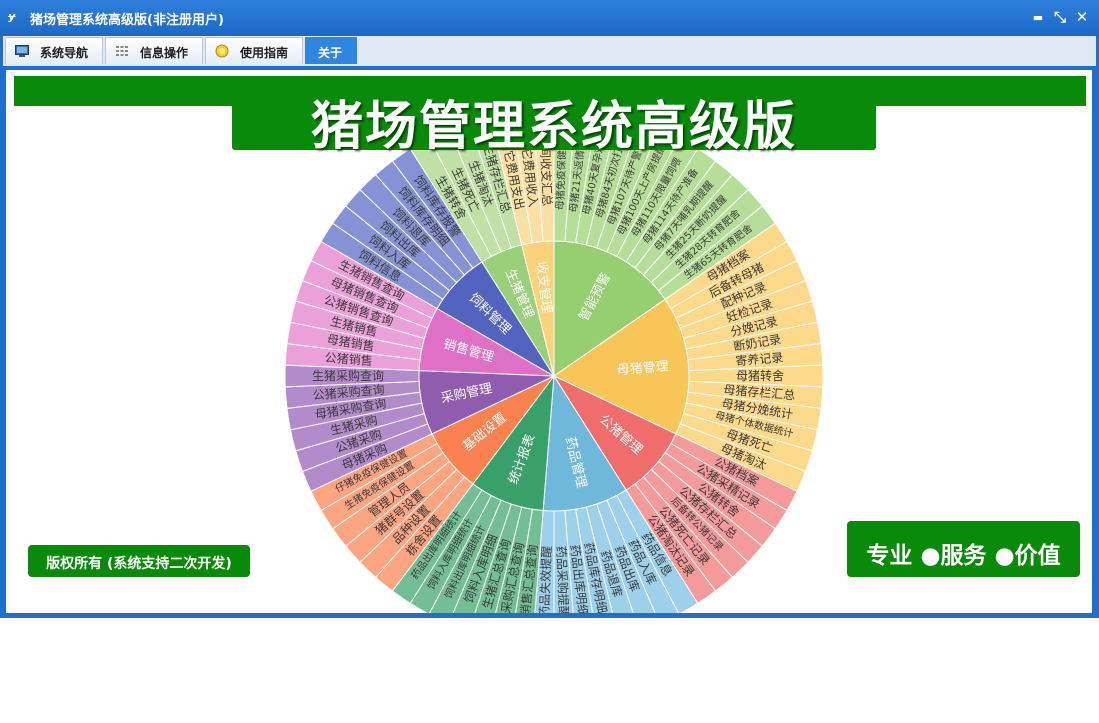 Image resolution: width=1099 pixels, height=723 pixels. Describe the element at coordinates (264, 53) in the screenshot. I see `tab-label: 使用指南` at that location.